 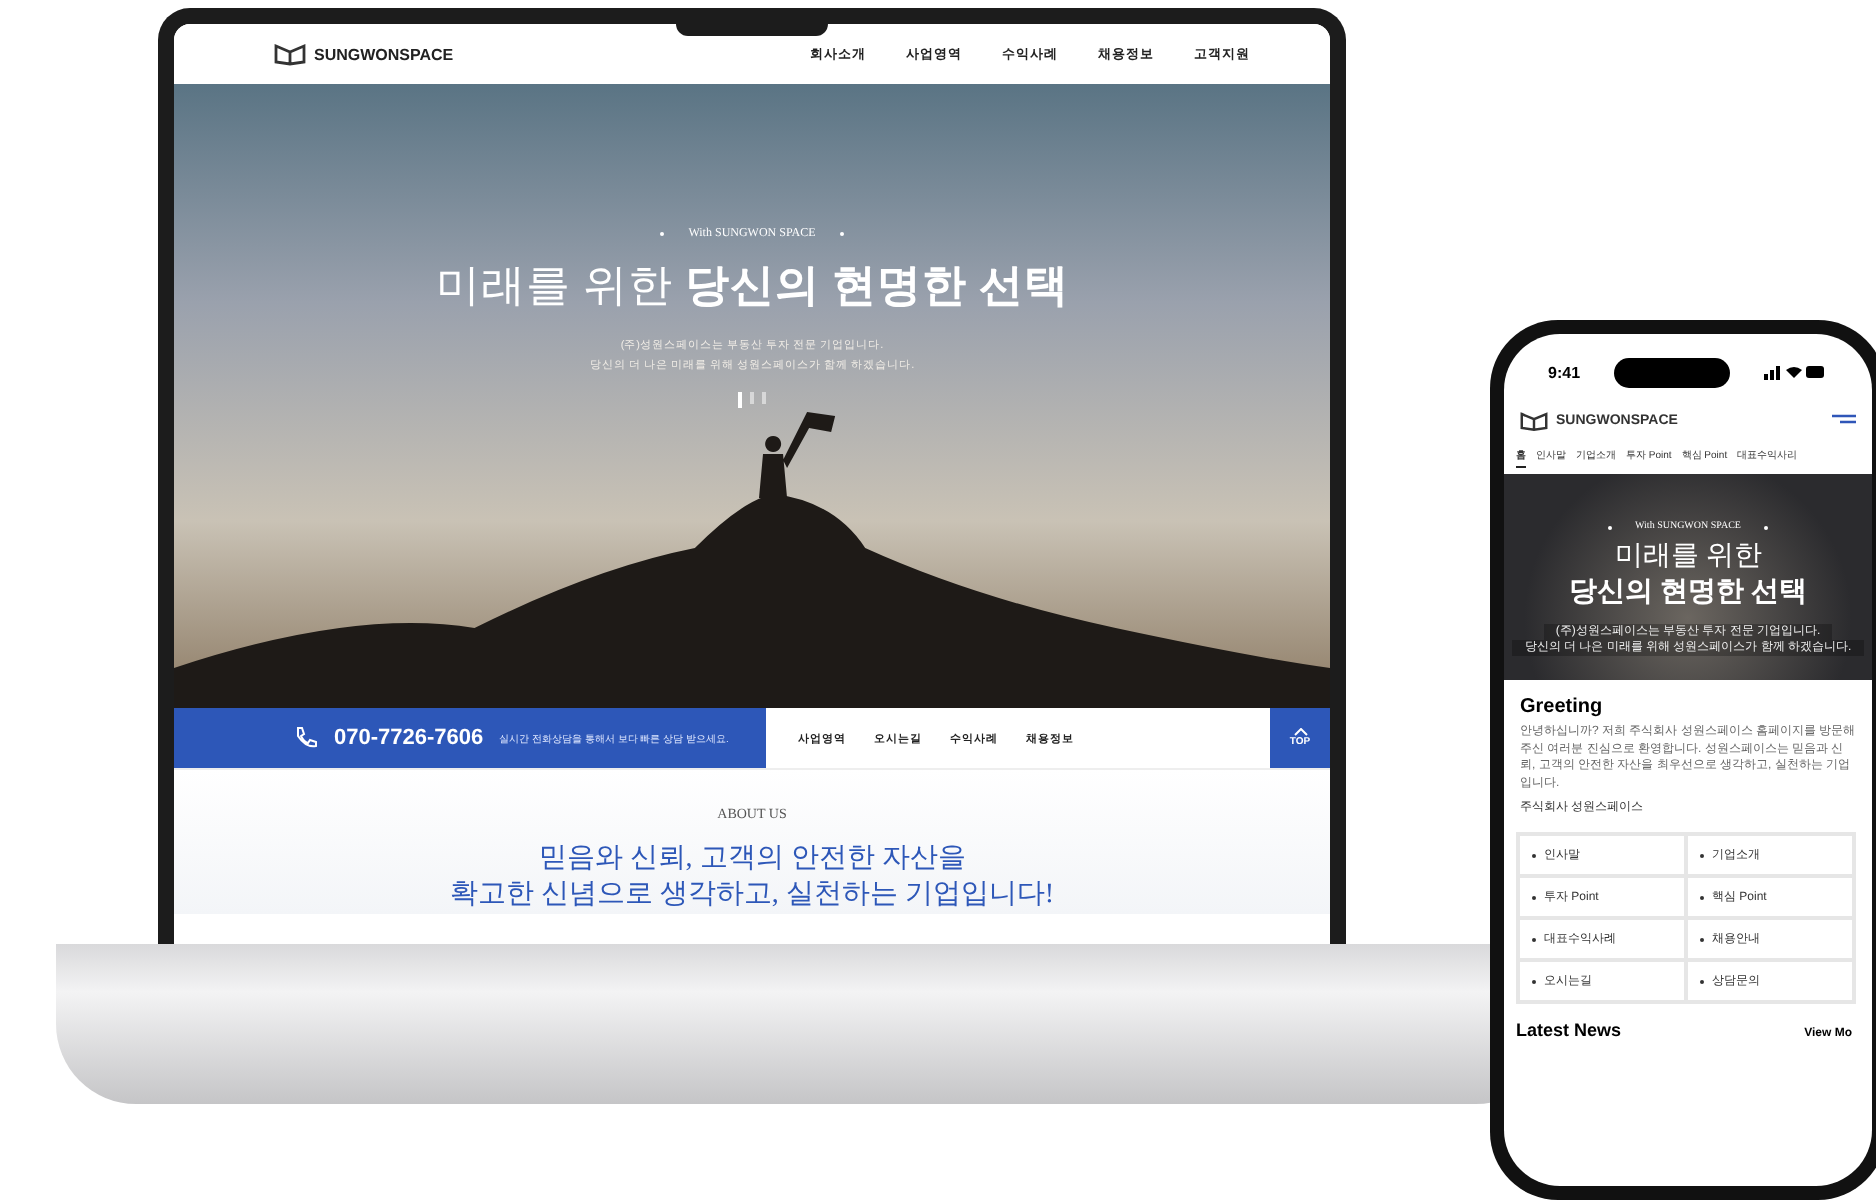 What do you see at coordinates (1300, 731) in the screenshot?
I see `caret-icon` at bounding box center [1300, 731].